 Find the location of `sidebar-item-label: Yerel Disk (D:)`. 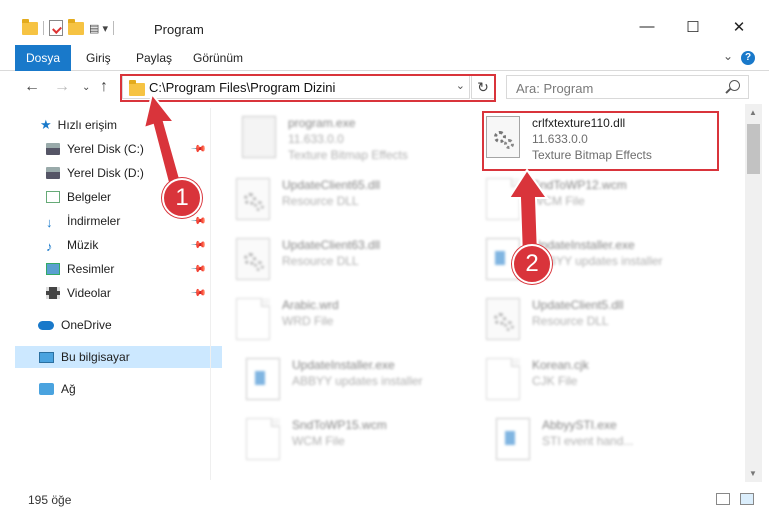

sidebar-item-label: Yerel Disk (D:) is located at coordinates (105, 173).